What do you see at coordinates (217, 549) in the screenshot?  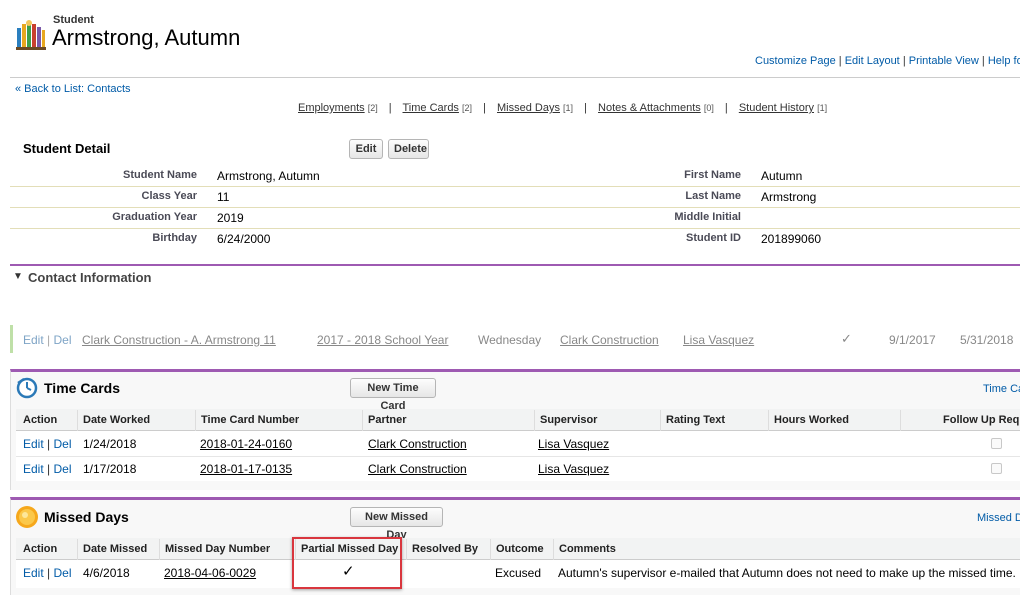 I see `column-header-missed-day-number: Missed Day Number` at bounding box center [217, 549].